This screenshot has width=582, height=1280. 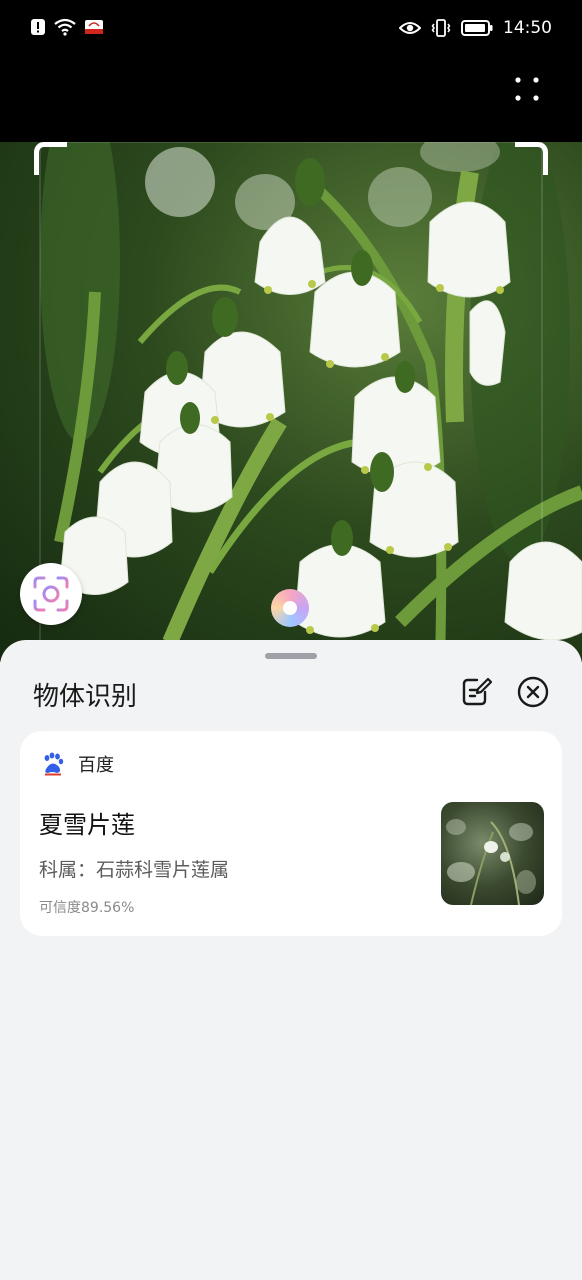 I want to click on edit-icon, so click(x=477, y=691).